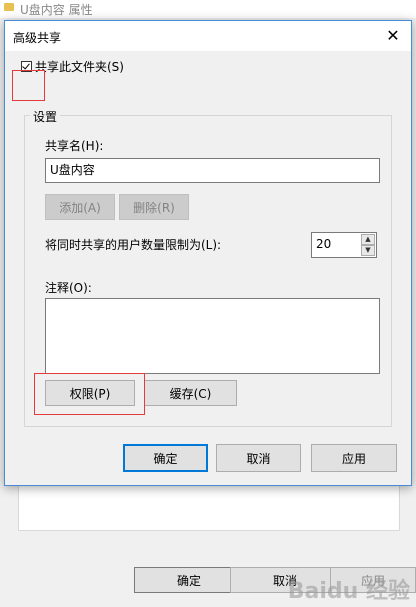 This screenshot has height=607, width=416. I want to click on baidu-watermark: Baidu 经验, so click(348, 591).